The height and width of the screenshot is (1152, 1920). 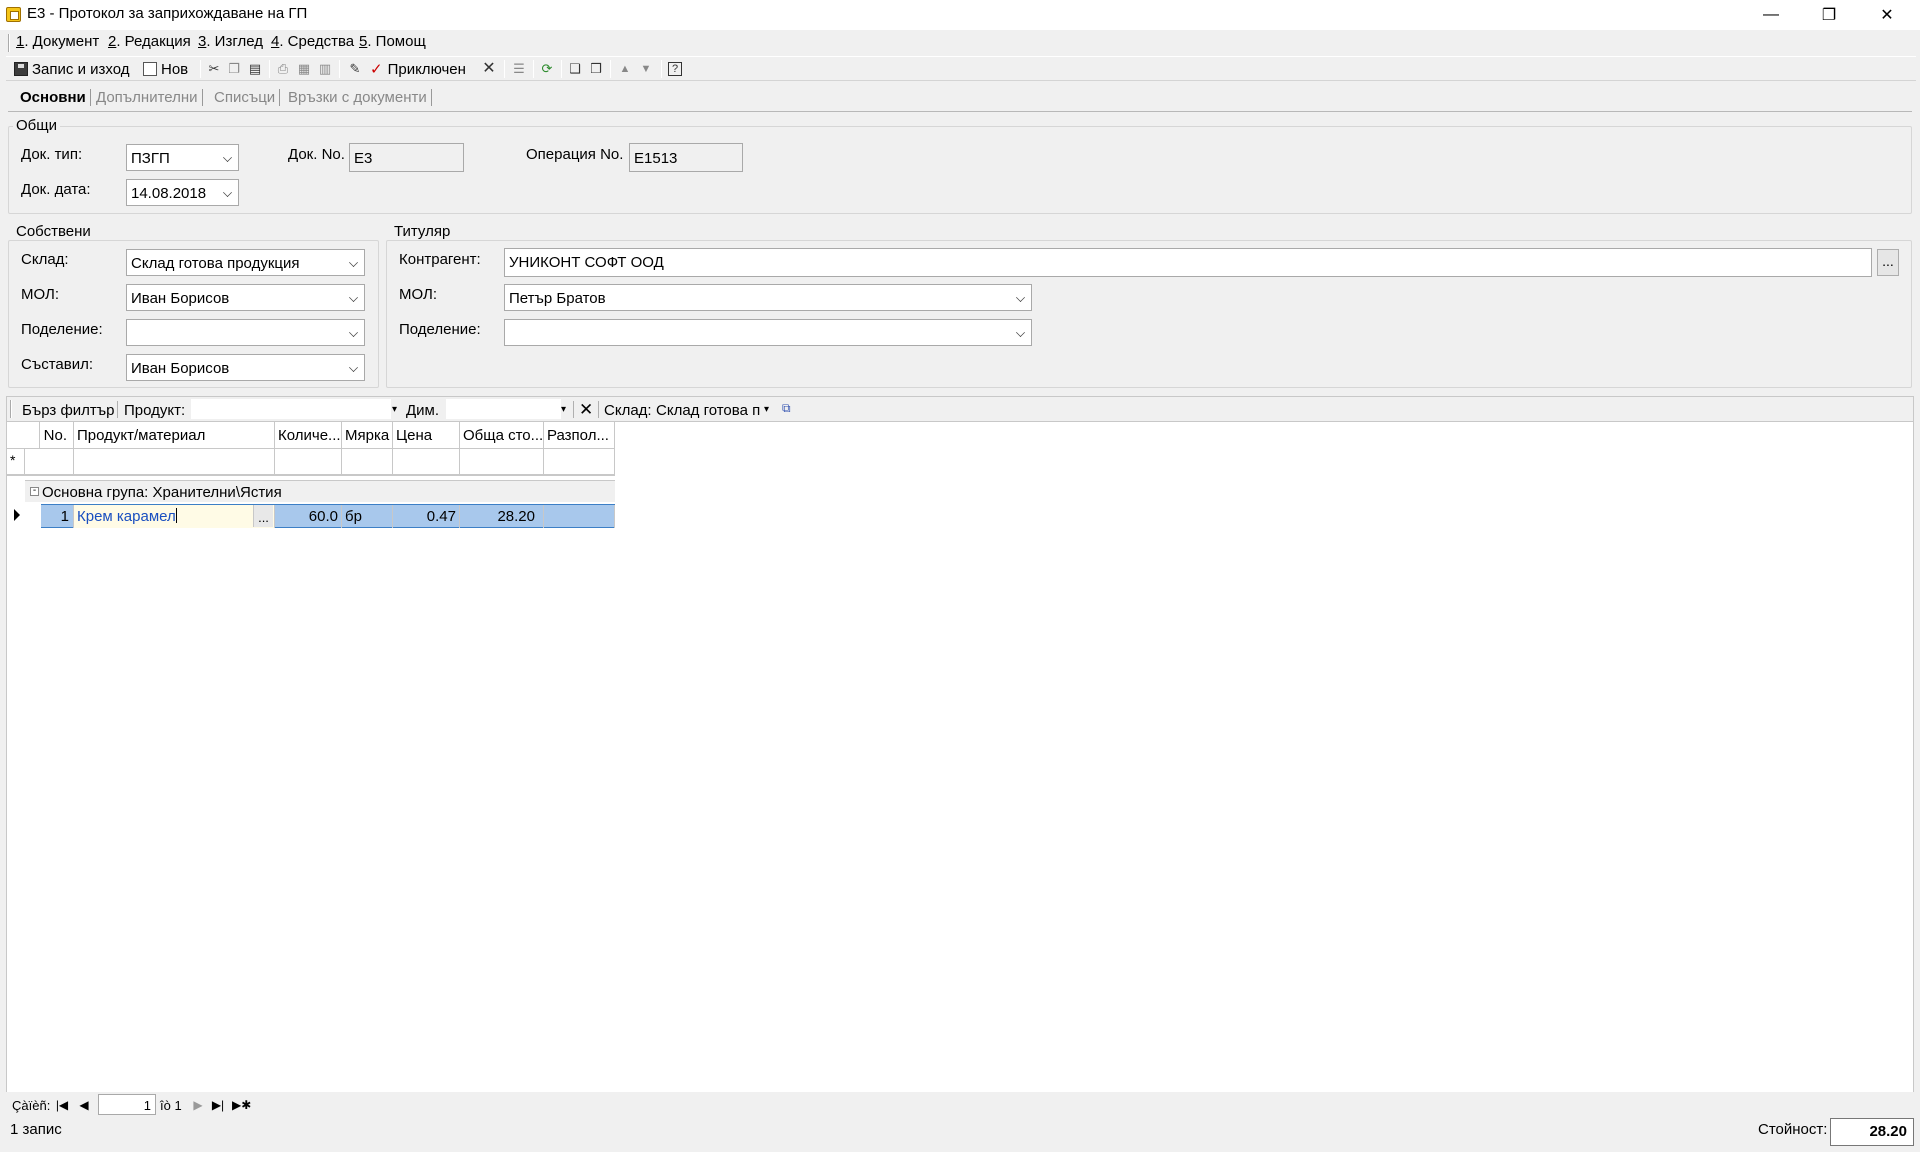 What do you see at coordinates (423, 410) in the screenshot?
I see `filter-dim-label: Дим.` at bounding box center [423, 410].